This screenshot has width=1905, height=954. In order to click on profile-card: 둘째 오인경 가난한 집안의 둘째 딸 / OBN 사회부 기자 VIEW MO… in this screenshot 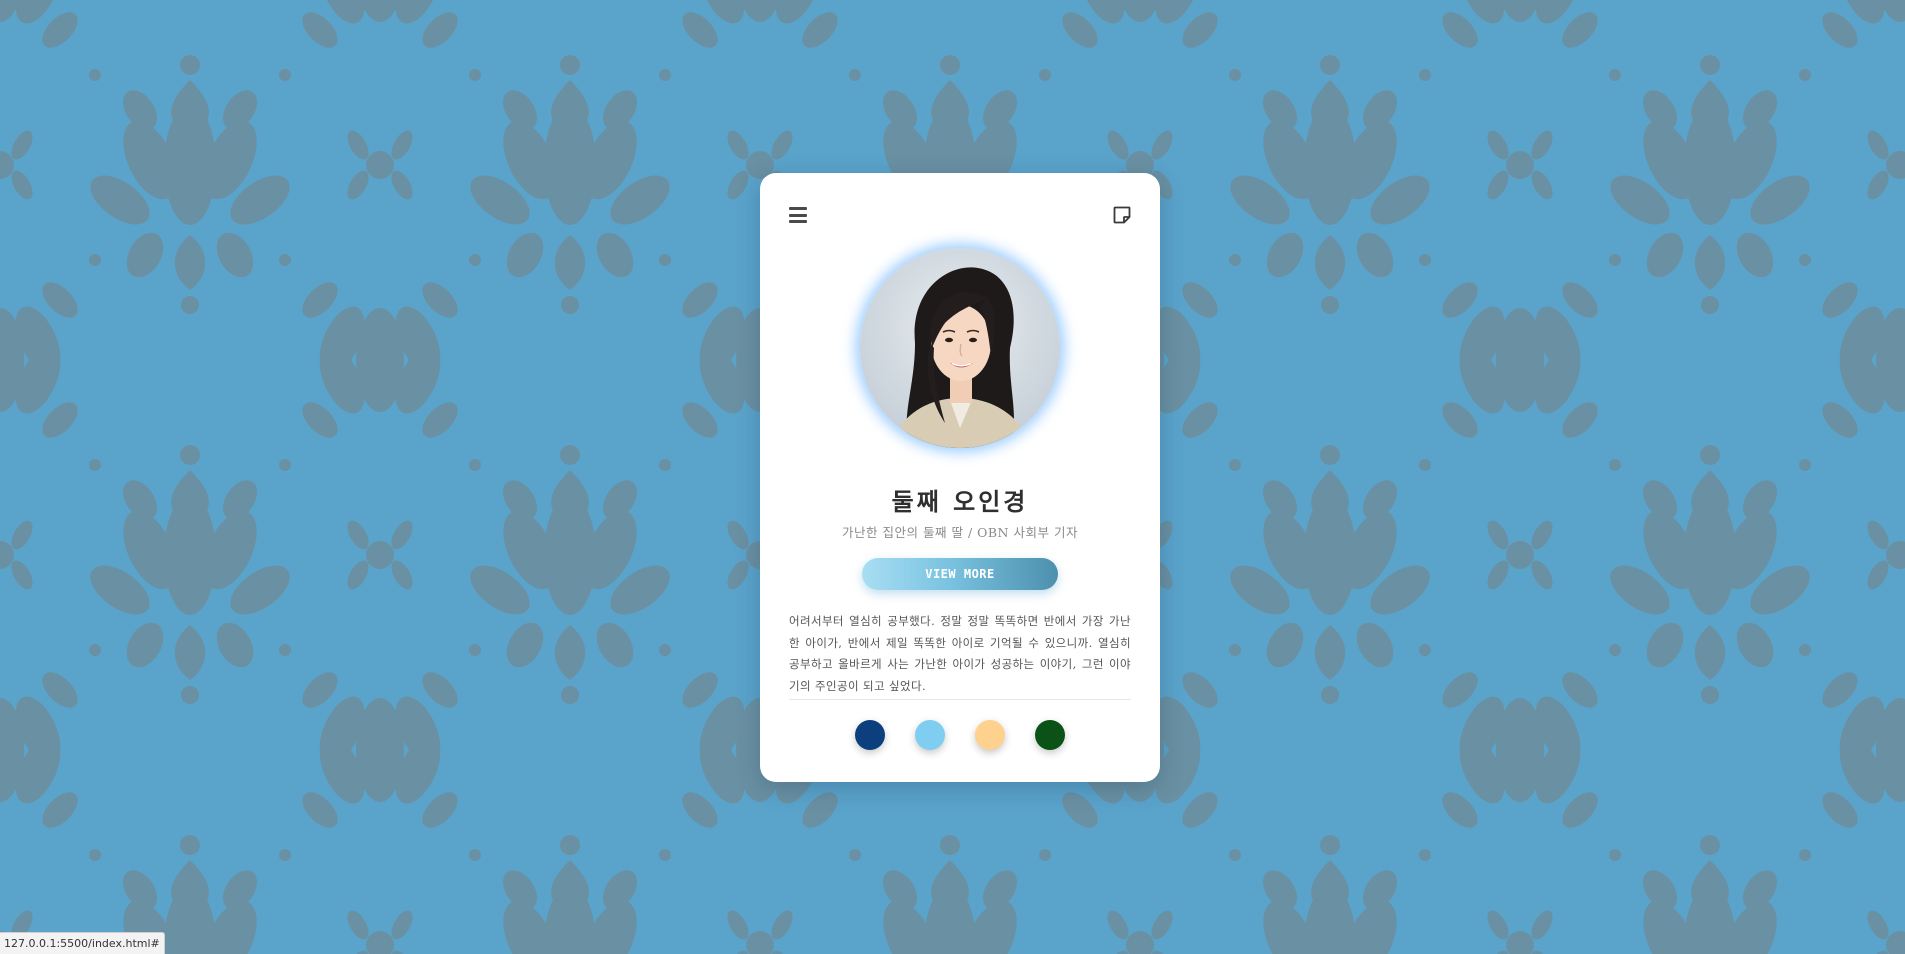, I will do `click(960, 477)`.